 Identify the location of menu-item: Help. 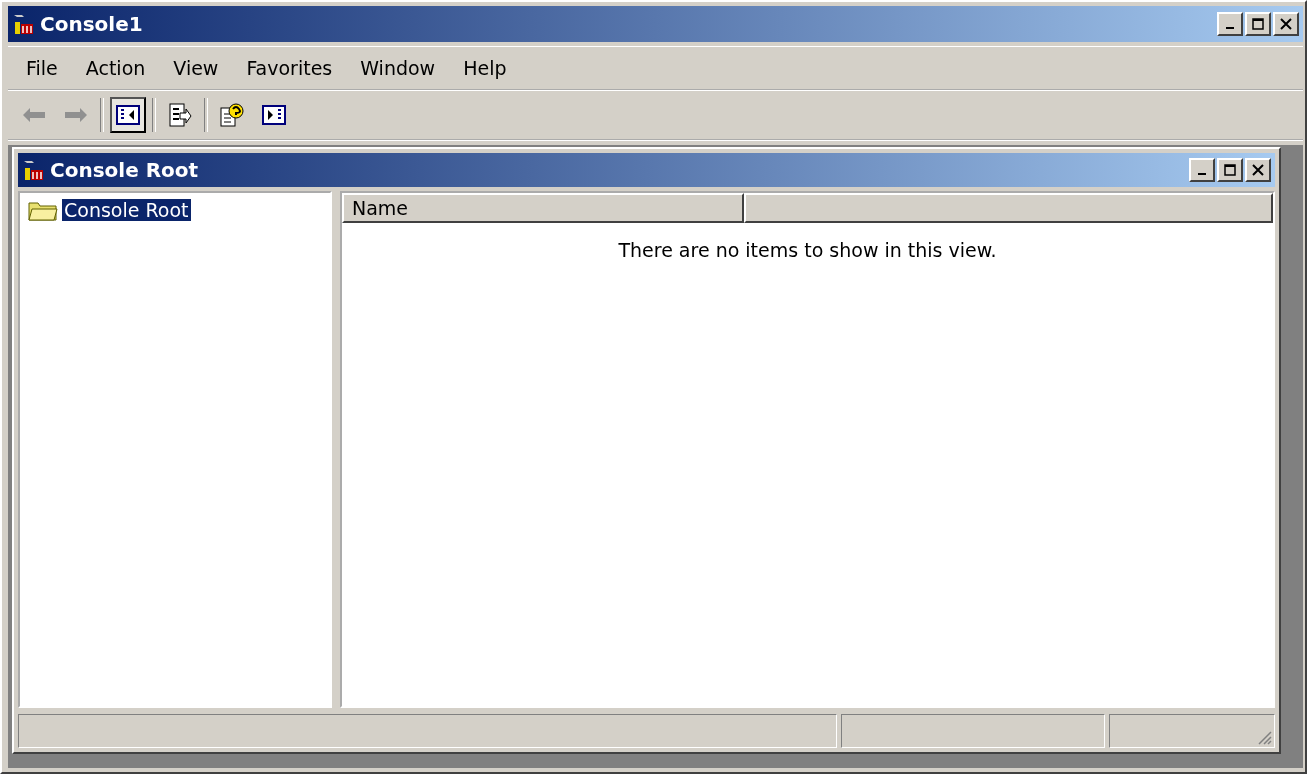
(485, 68).